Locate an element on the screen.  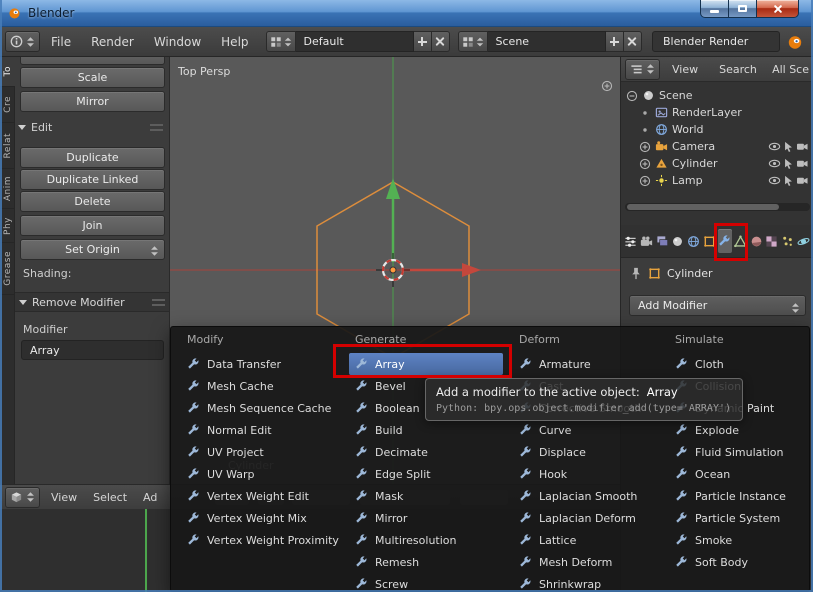
redo-panel-header: Remove Modifier is located at coordinates (92, 302).